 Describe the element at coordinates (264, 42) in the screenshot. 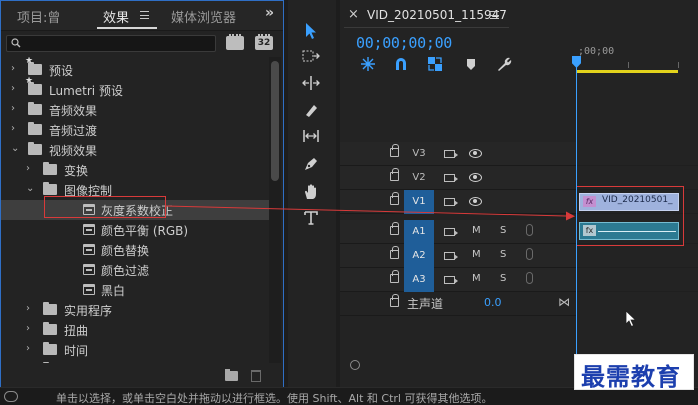

I see `32-bit-effects-button: 32` at that location.